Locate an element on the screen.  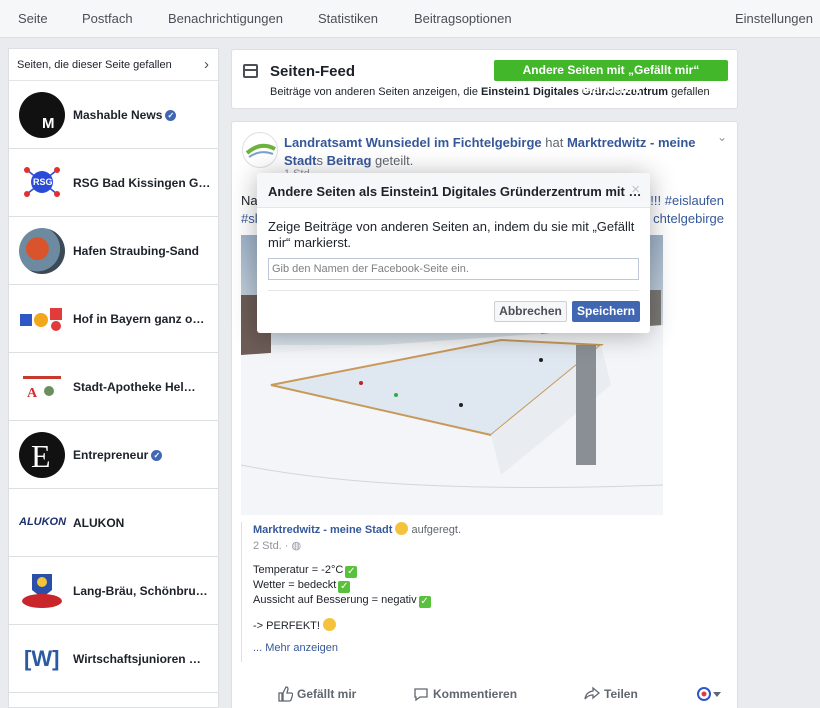
wj-logo: [W] is located at coordinates (42, 659).